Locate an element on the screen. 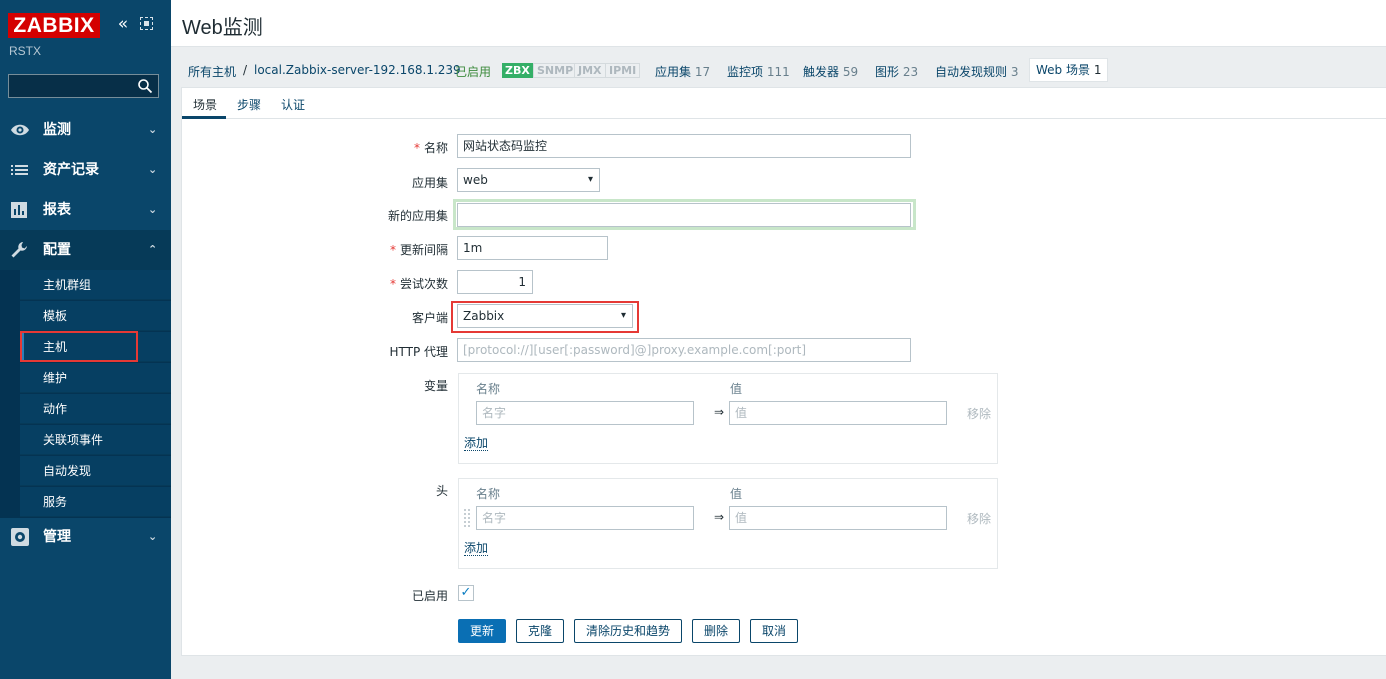 Image resolution: width=1386 pixels, height=679 pixels. eye-icon is located at coordinates (20, 130).